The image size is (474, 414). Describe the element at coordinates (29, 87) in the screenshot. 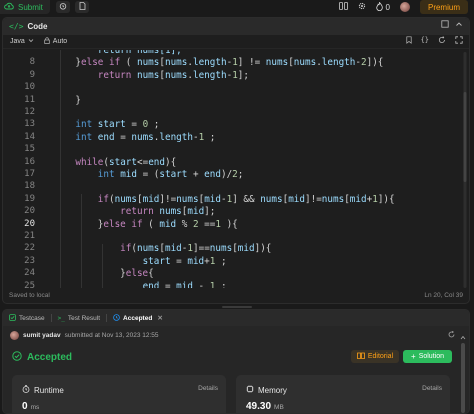

I see `line-number: 10` at that location.